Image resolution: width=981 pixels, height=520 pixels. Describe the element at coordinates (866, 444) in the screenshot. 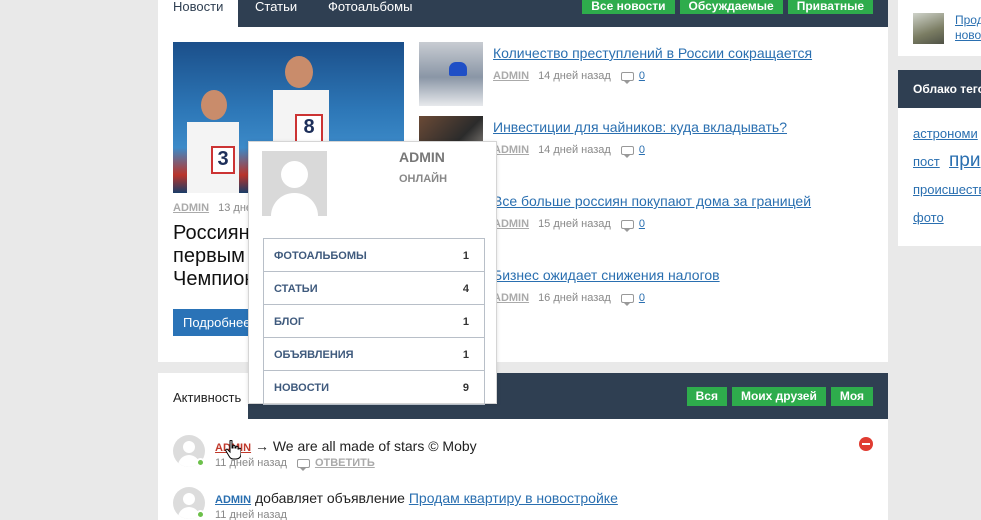

I see `delete-icon` at that location.